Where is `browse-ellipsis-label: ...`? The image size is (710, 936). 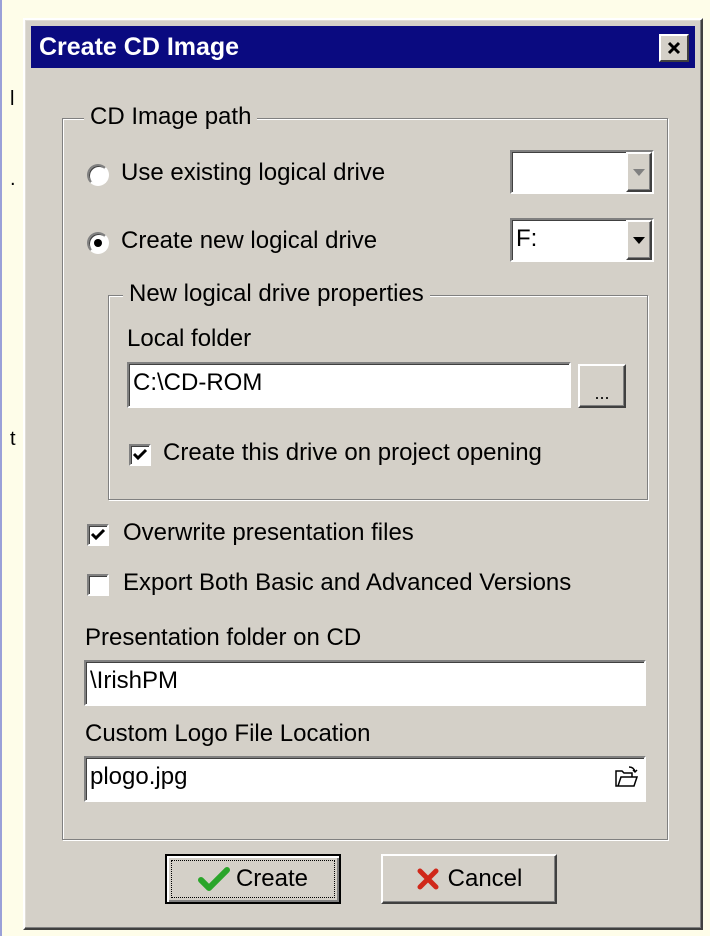
browse-ellipsis-label: ... is located at coordinates (602, 393).